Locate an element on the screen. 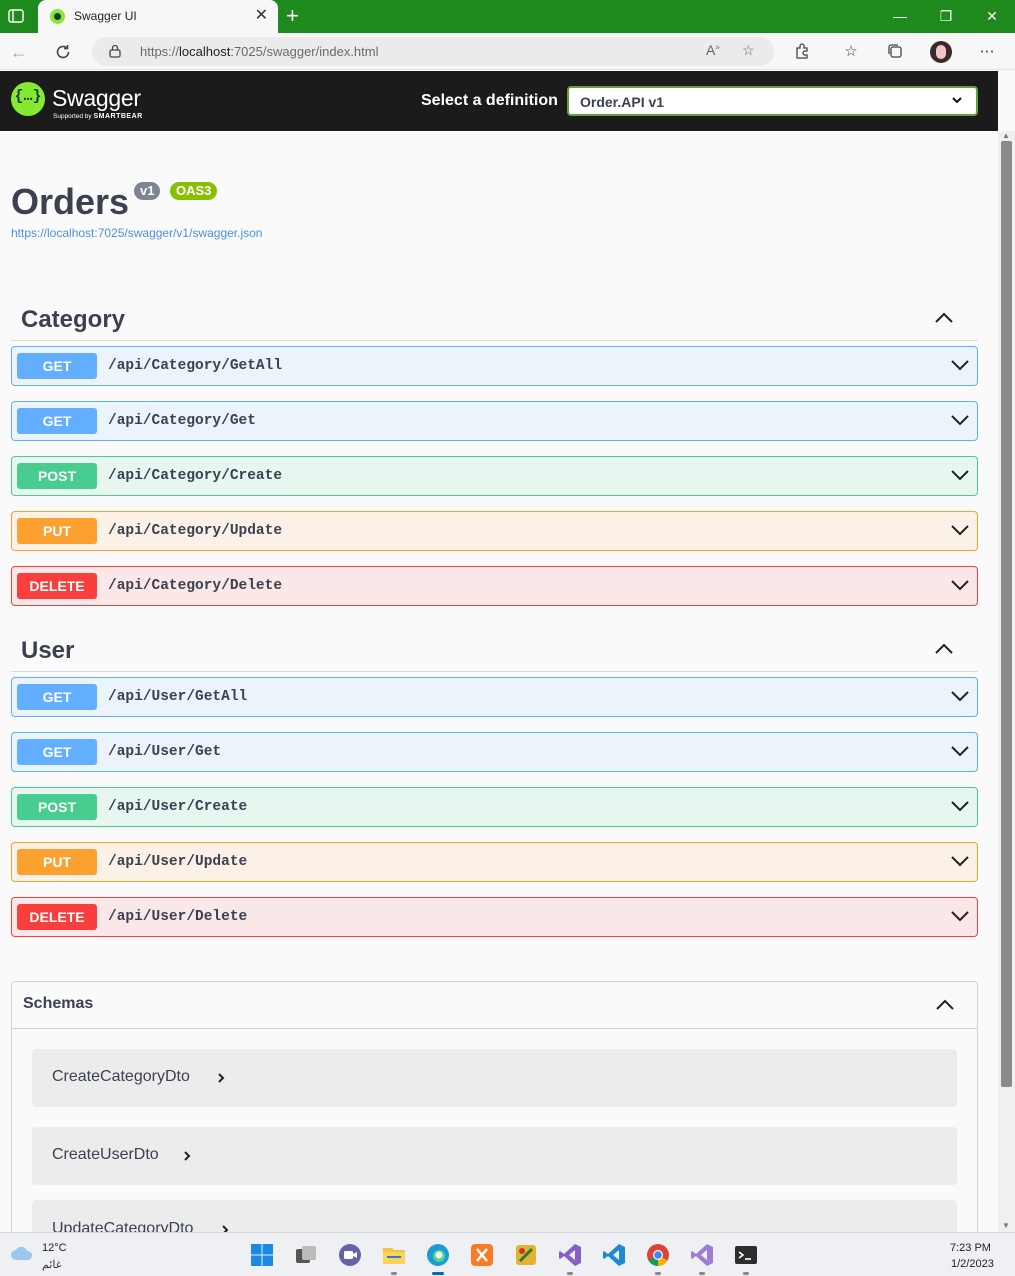 The image size is (1015, 1276). terminal-icon is located at coordinates (746, 1259).